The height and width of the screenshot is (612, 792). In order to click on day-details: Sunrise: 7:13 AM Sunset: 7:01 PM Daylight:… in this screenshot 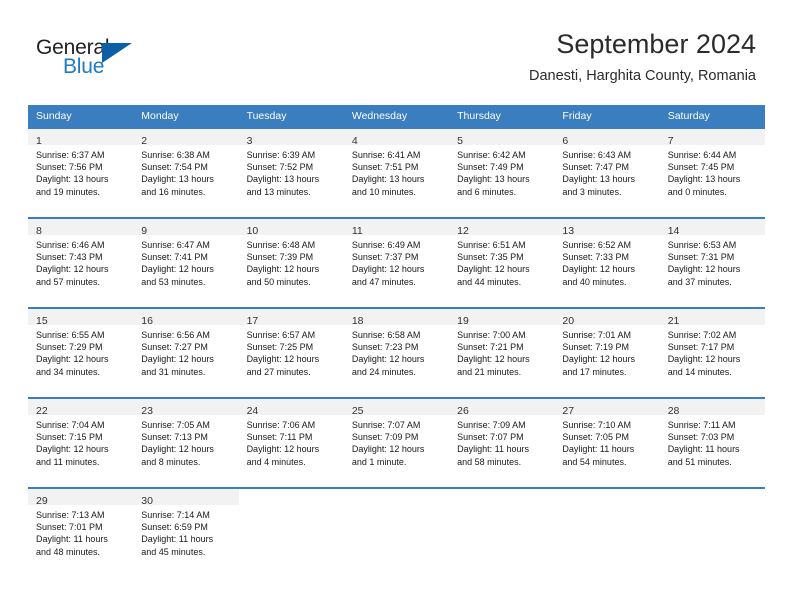, I will do `click(80, 531)`.